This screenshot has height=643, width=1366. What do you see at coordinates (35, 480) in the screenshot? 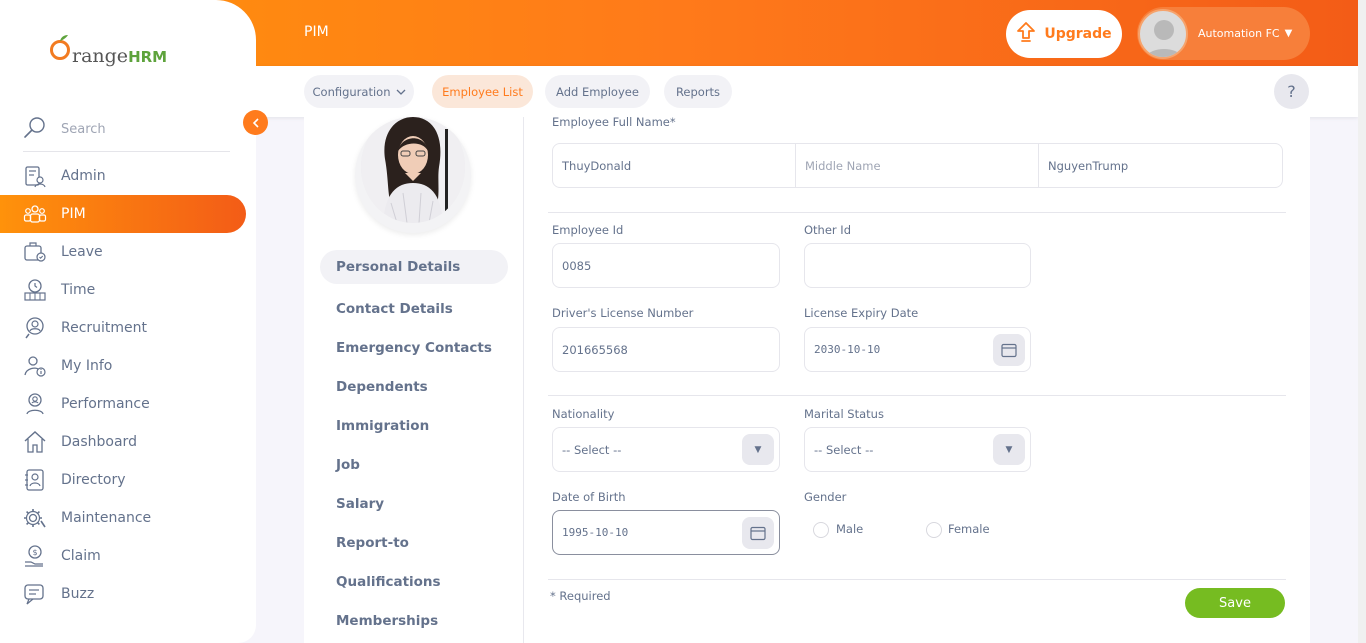
I see `directory-icon` at bounding box center [35, 480].